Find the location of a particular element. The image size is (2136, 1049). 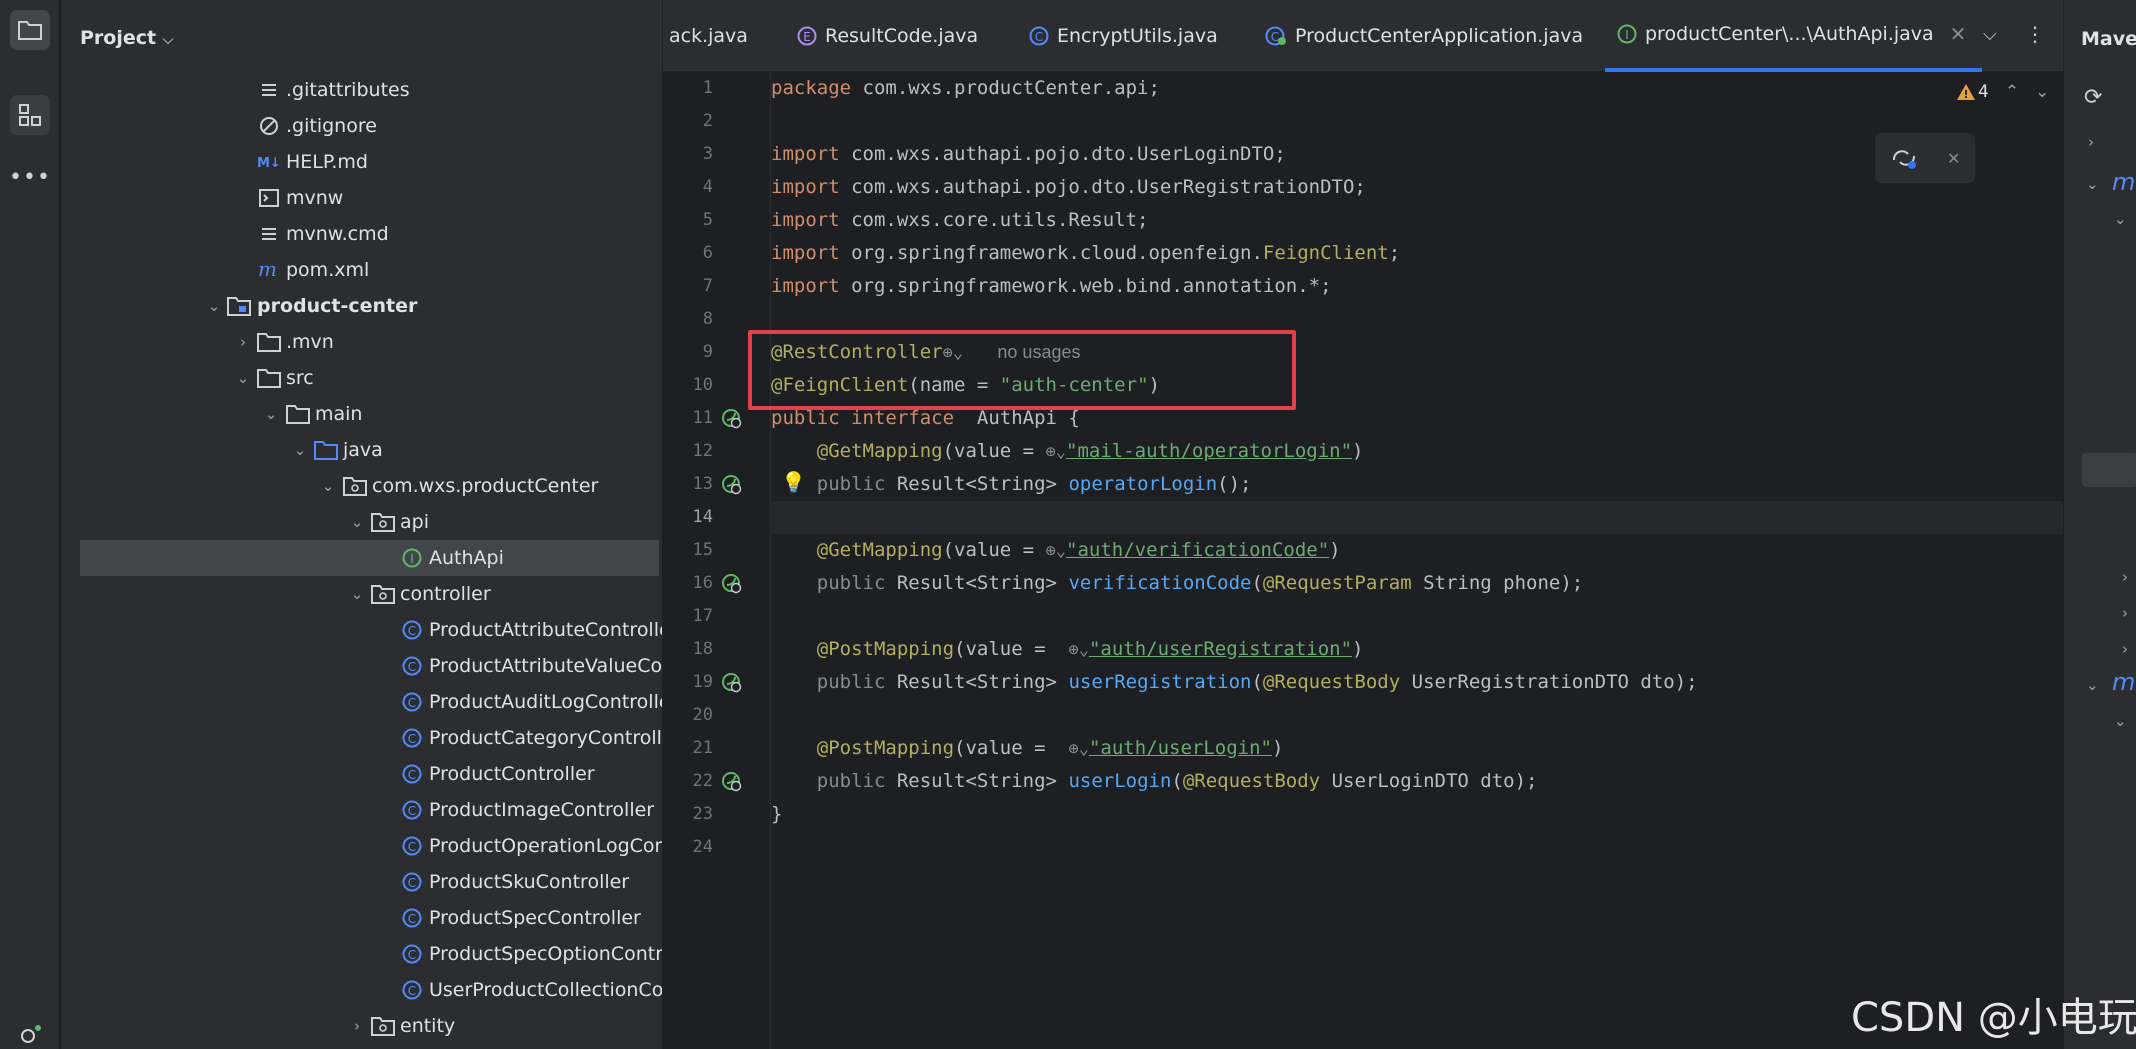

maven-reload-button: ⟳ is located at coordinates (2093, 97).